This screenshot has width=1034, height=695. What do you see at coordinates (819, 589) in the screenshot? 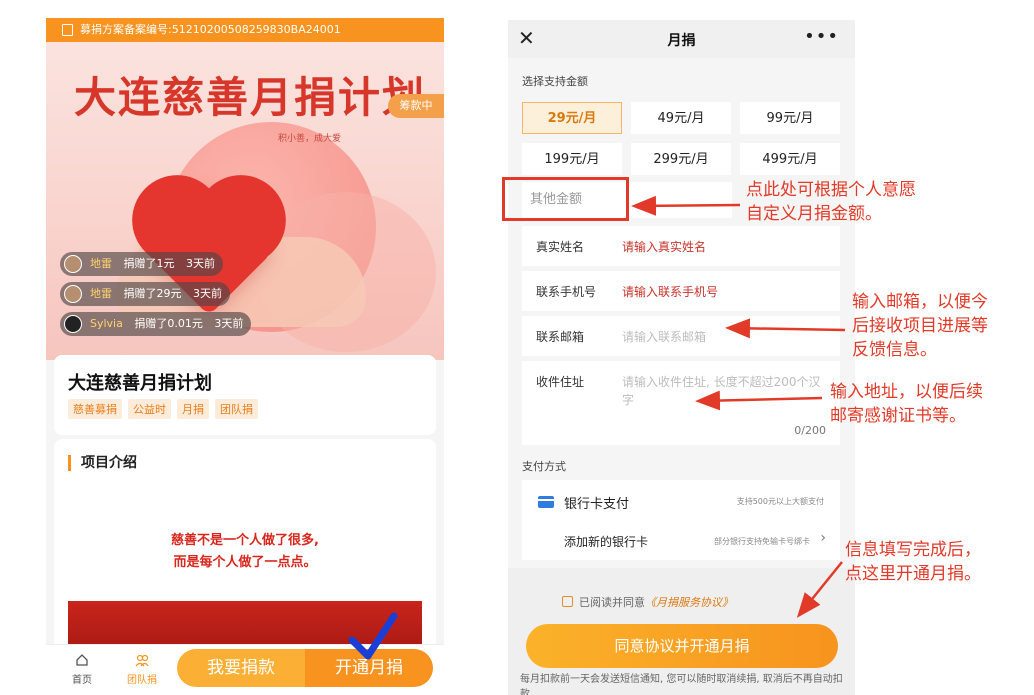
I see `arrow-to-submit` at bounding box center [819, 589].